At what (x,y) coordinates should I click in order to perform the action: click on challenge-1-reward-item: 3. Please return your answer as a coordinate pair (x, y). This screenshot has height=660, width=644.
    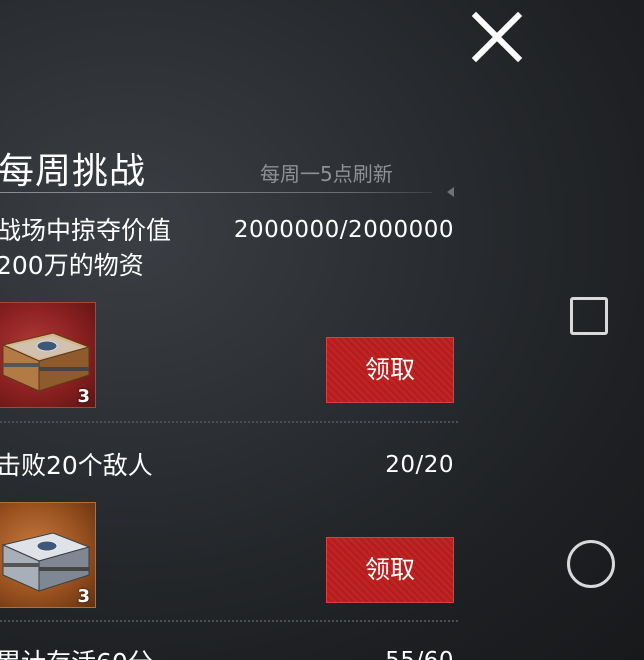
    Looking at the image, I should click on (48, 355).